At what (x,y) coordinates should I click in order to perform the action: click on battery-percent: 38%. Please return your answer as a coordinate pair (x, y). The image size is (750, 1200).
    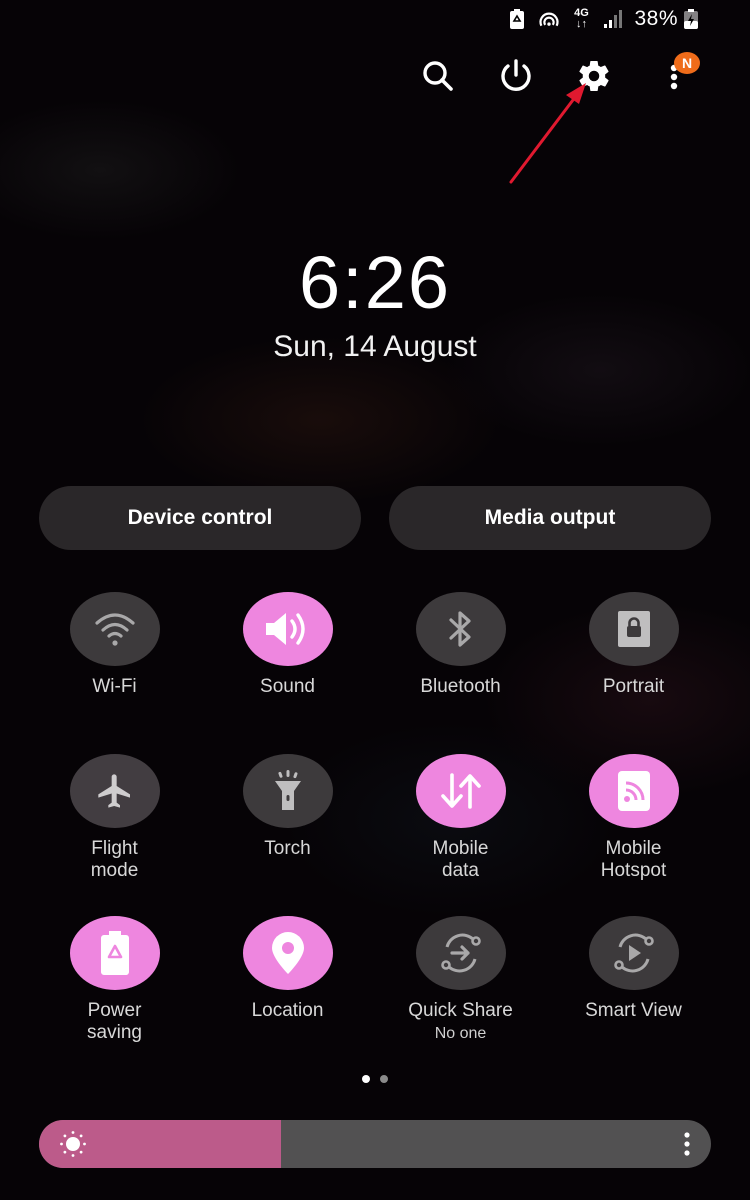
    Looking at the image, I should click on (656, 18).